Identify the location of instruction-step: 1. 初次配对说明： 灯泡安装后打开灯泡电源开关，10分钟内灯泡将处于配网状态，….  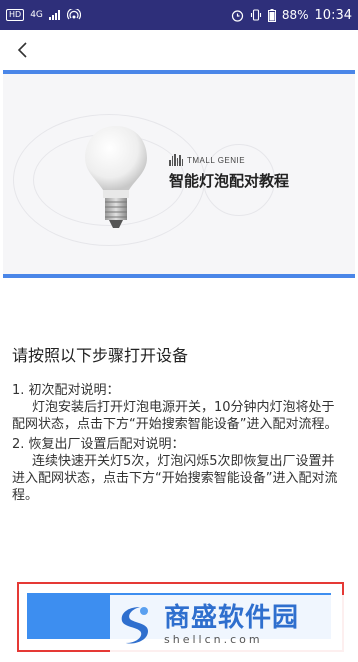
(177, 407).